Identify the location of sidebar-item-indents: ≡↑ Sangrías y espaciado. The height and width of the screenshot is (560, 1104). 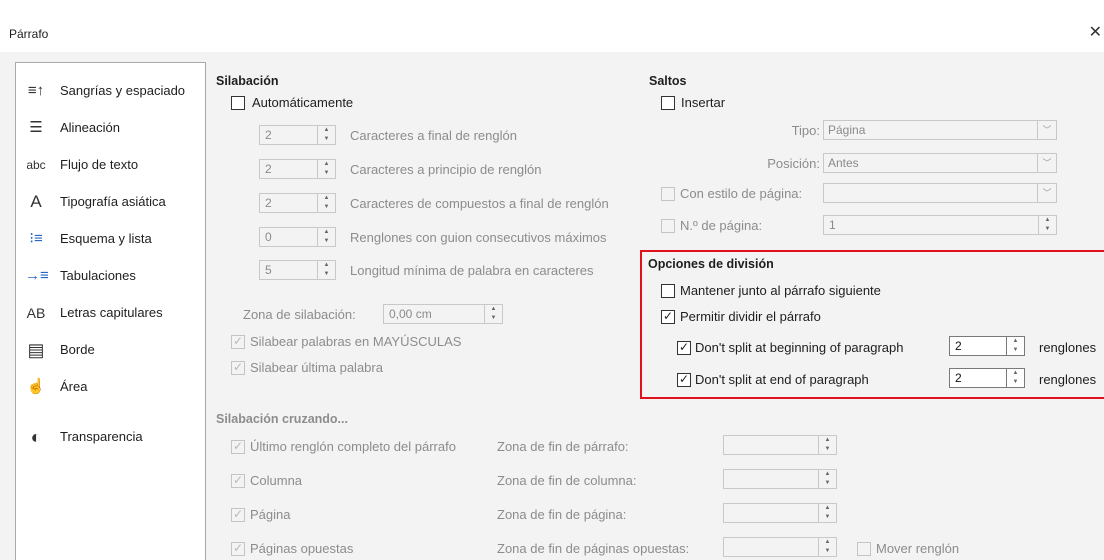
(110, 90).